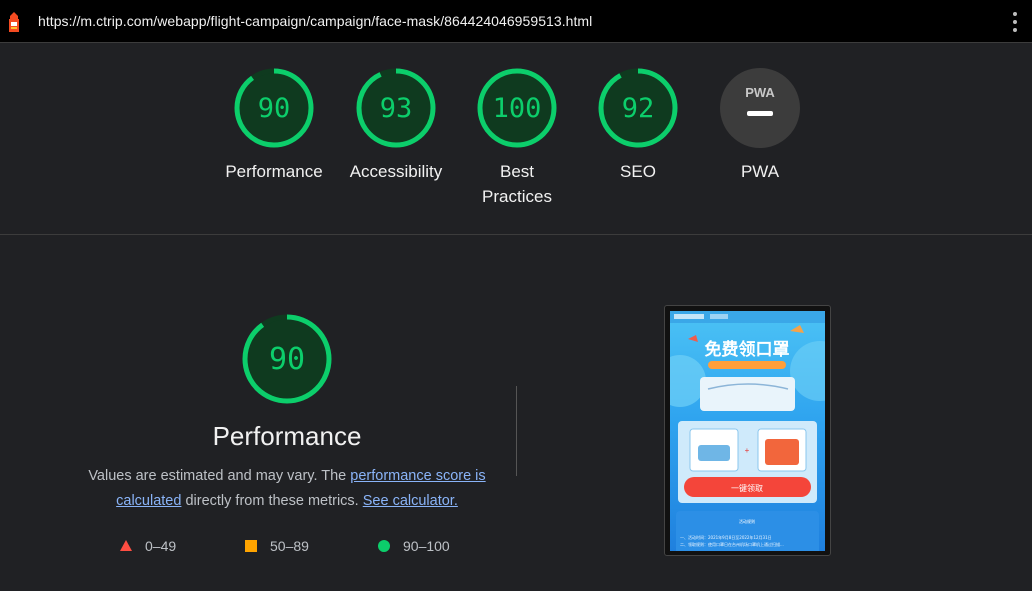 The width and height of the screenshot is (1032, 591). I want to click on gauge-label: PWA, so click(760, 171).